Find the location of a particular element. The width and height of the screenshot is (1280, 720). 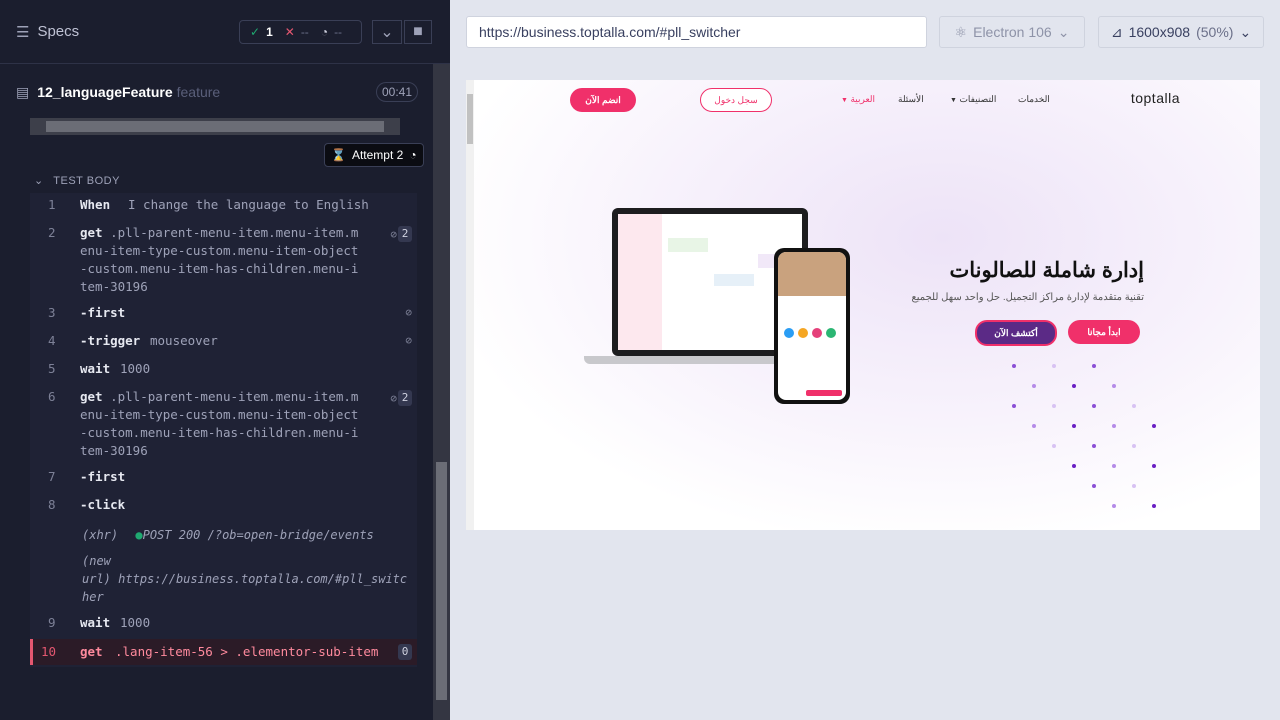

new-url-text: https://business.toptalla.com/#pll_switc is located at coordinates (263, 579).